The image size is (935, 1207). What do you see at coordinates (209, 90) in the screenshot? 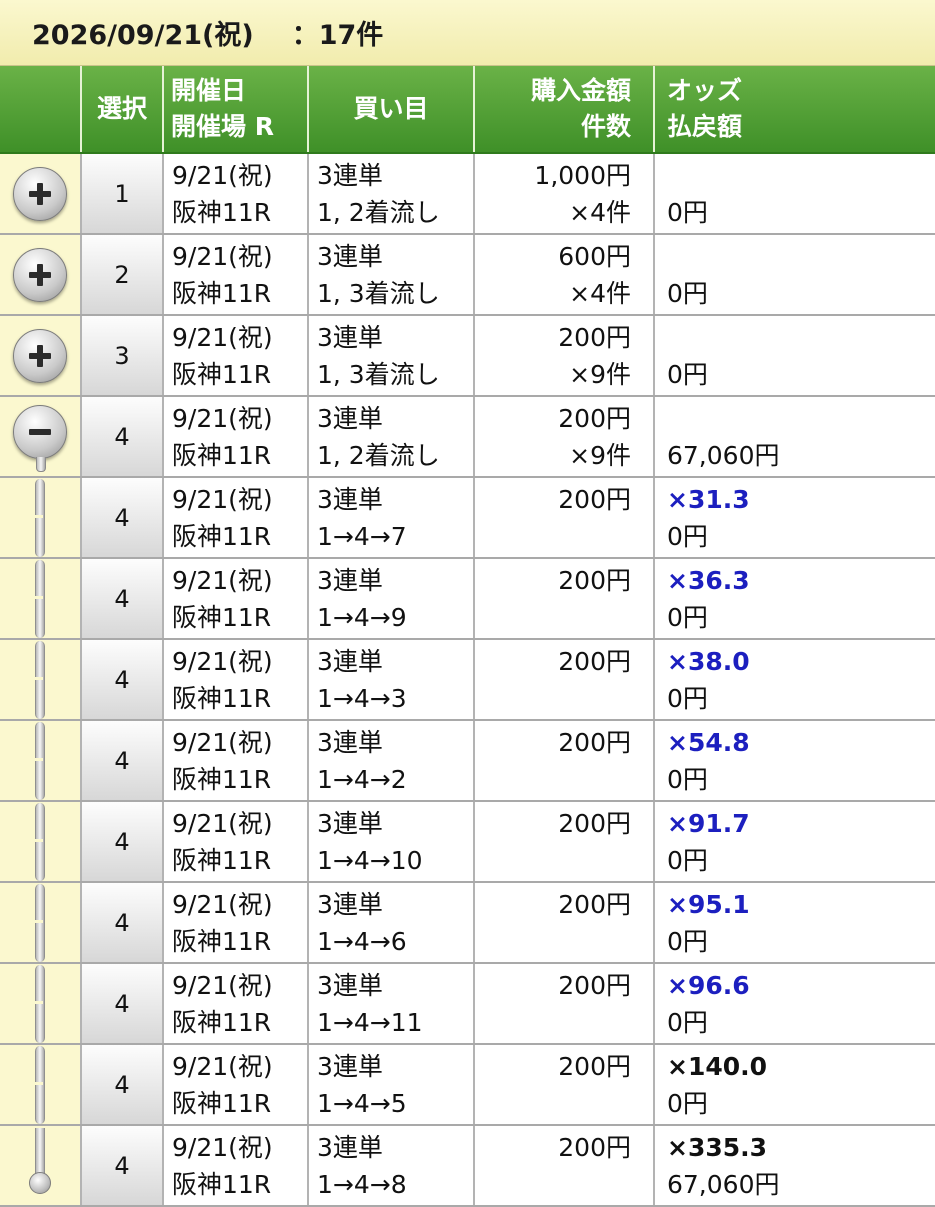
I see `header-date-label: 開催日` at bounding box center [209, 90].